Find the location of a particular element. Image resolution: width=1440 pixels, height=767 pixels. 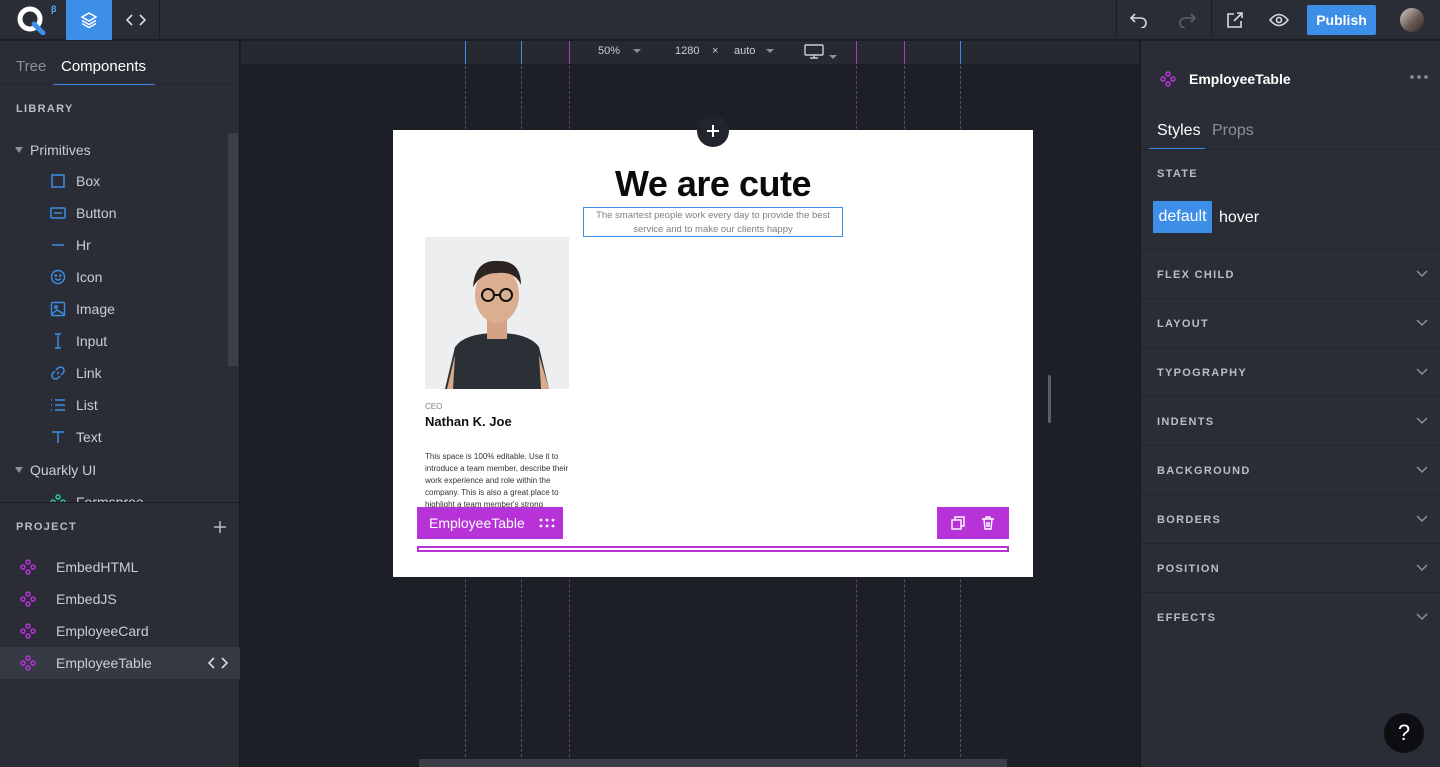

desktop-icon is located at coordinates (814, 51).